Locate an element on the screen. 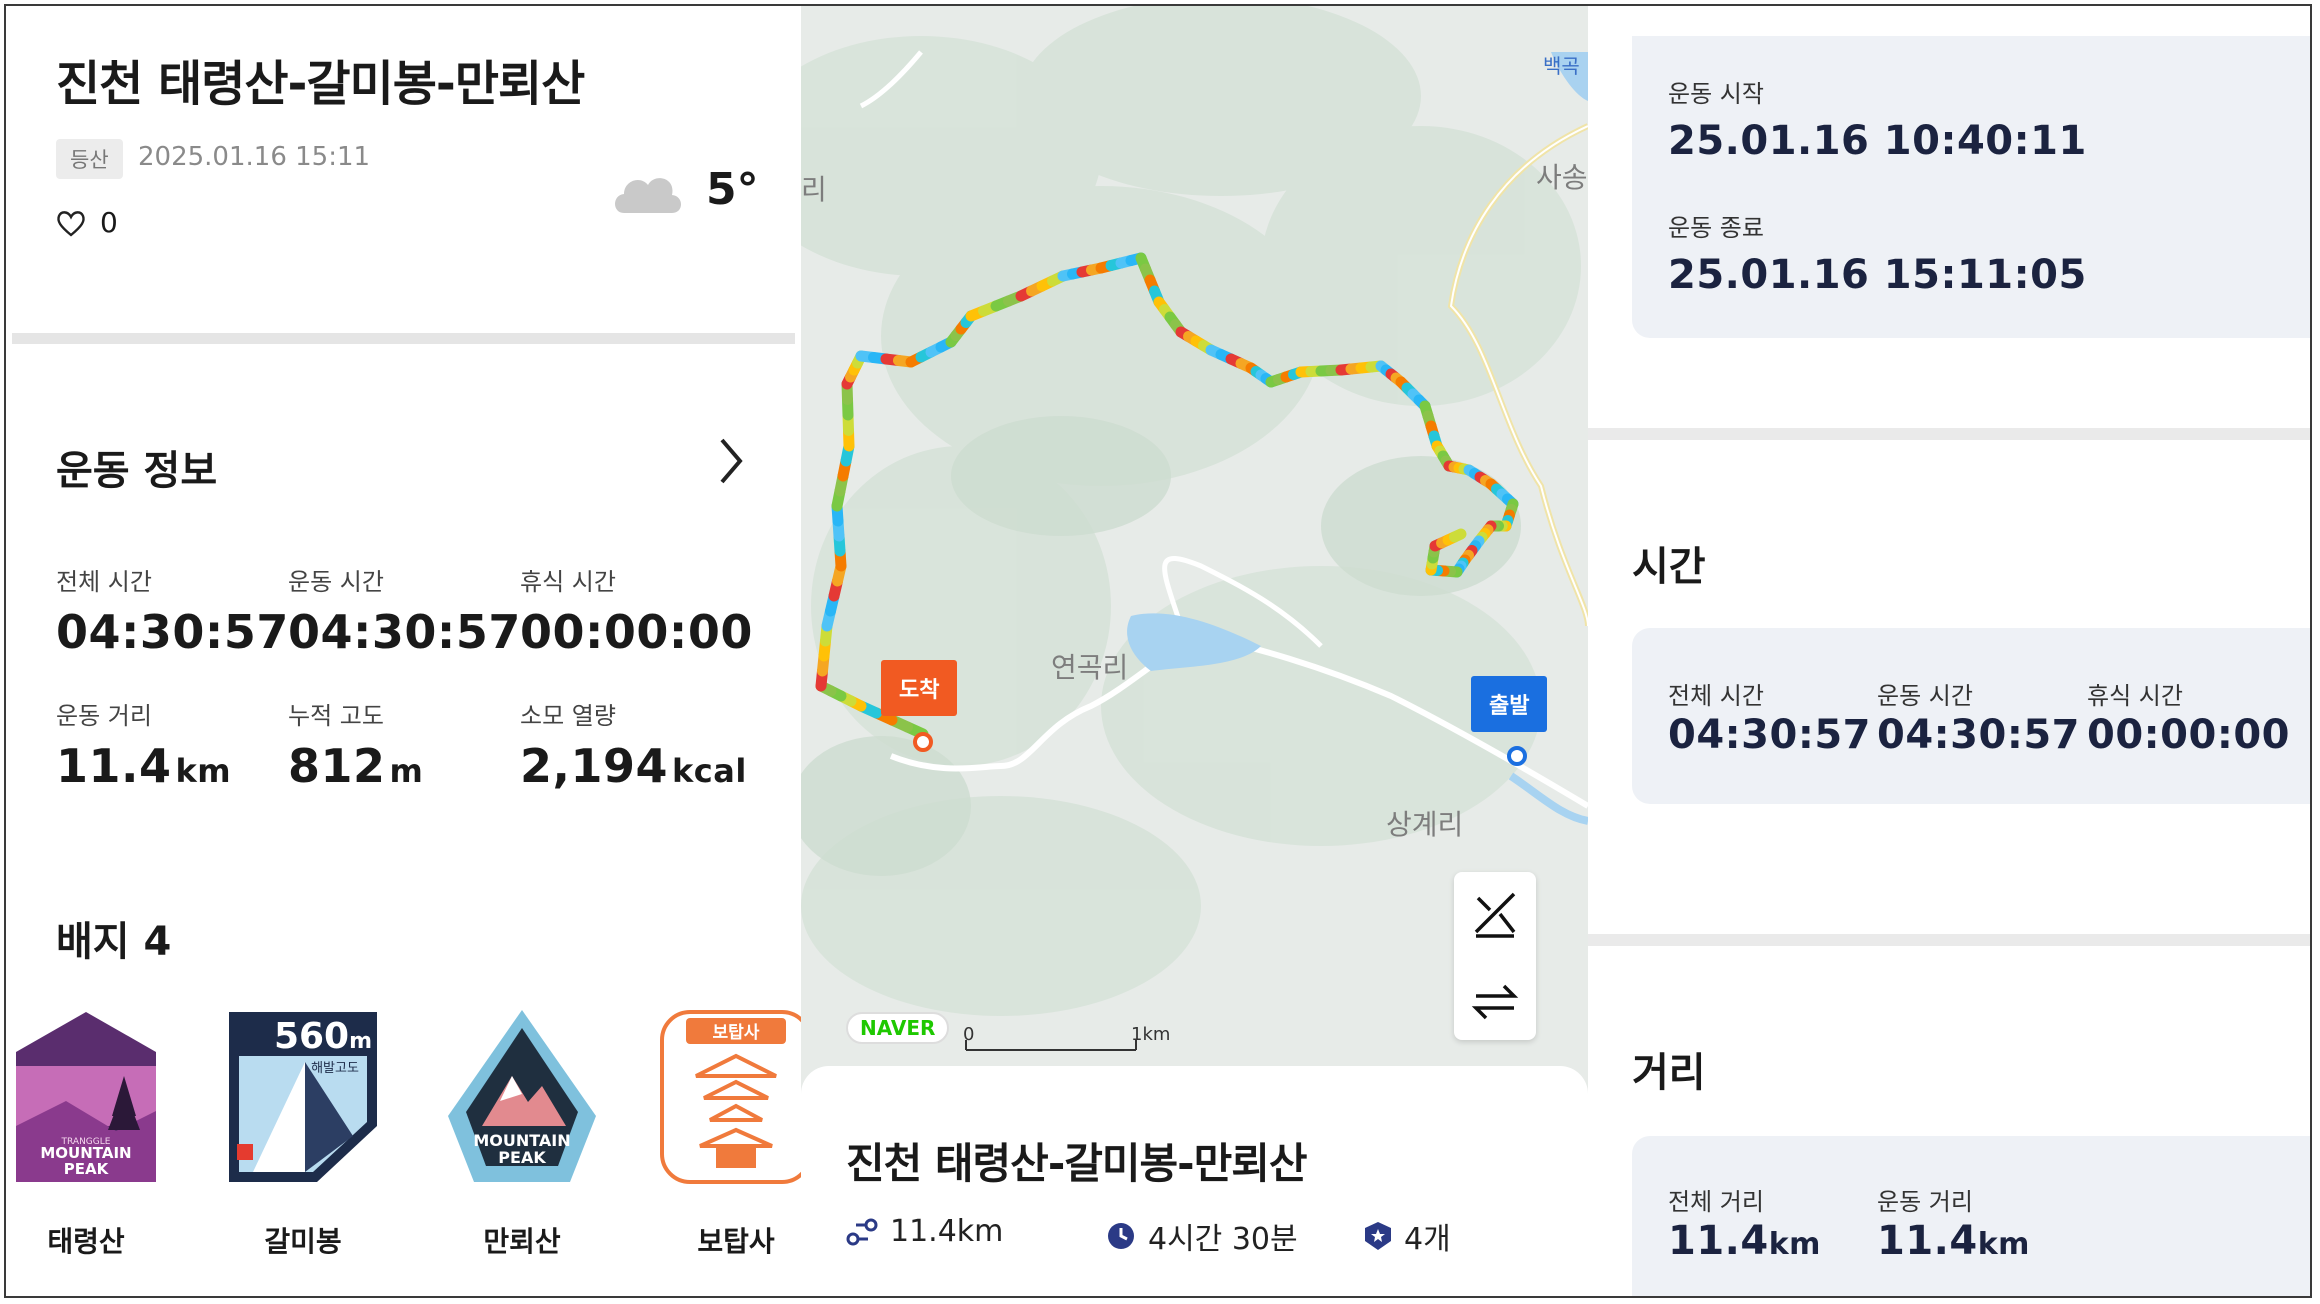 Image resolution: width=2320 pixels, height=1304 pixels. route-badges-value: 4개 is located at coordinates (1427, 1239).